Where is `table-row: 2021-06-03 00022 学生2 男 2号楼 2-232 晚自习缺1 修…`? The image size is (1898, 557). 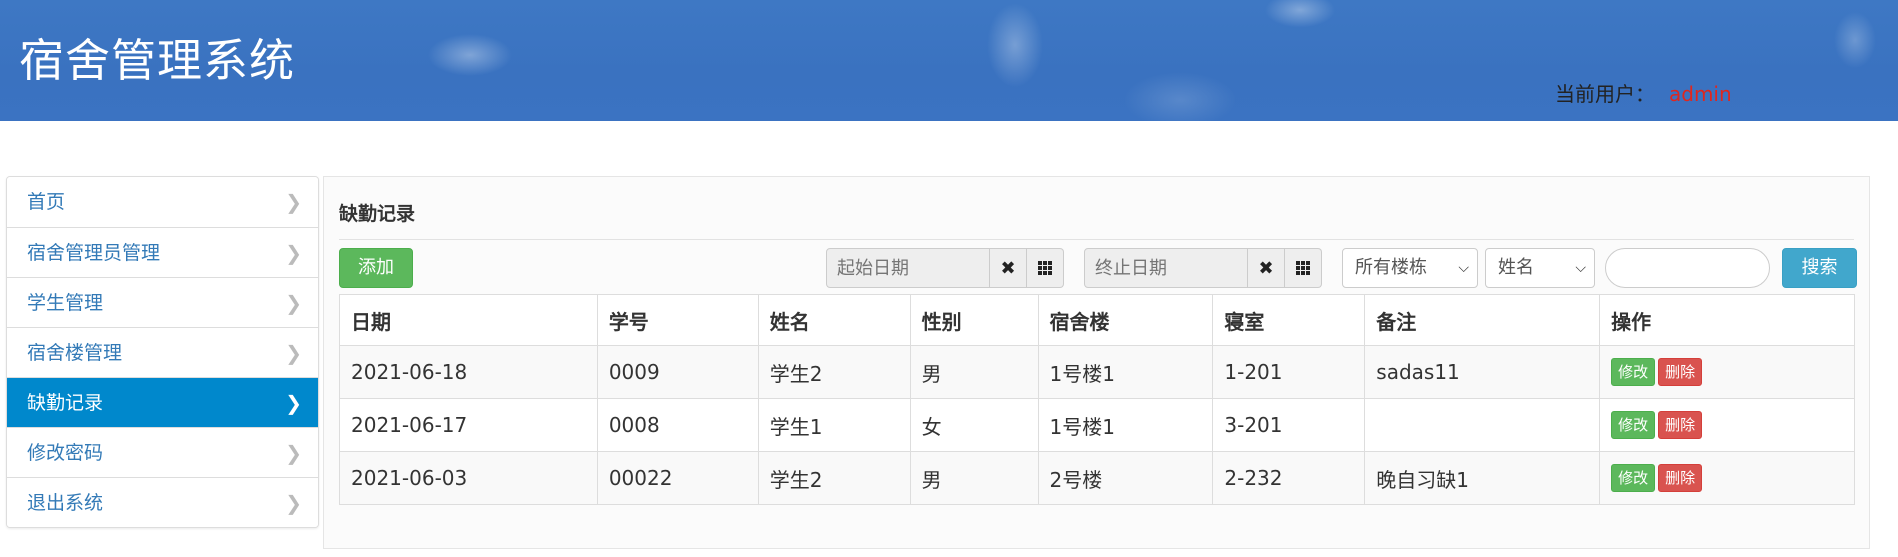 table-row: 2021-06-03 00022 学生2 男 2号楼 2-232 晚自习缺1 修… is located at coordinates (1097, 478).